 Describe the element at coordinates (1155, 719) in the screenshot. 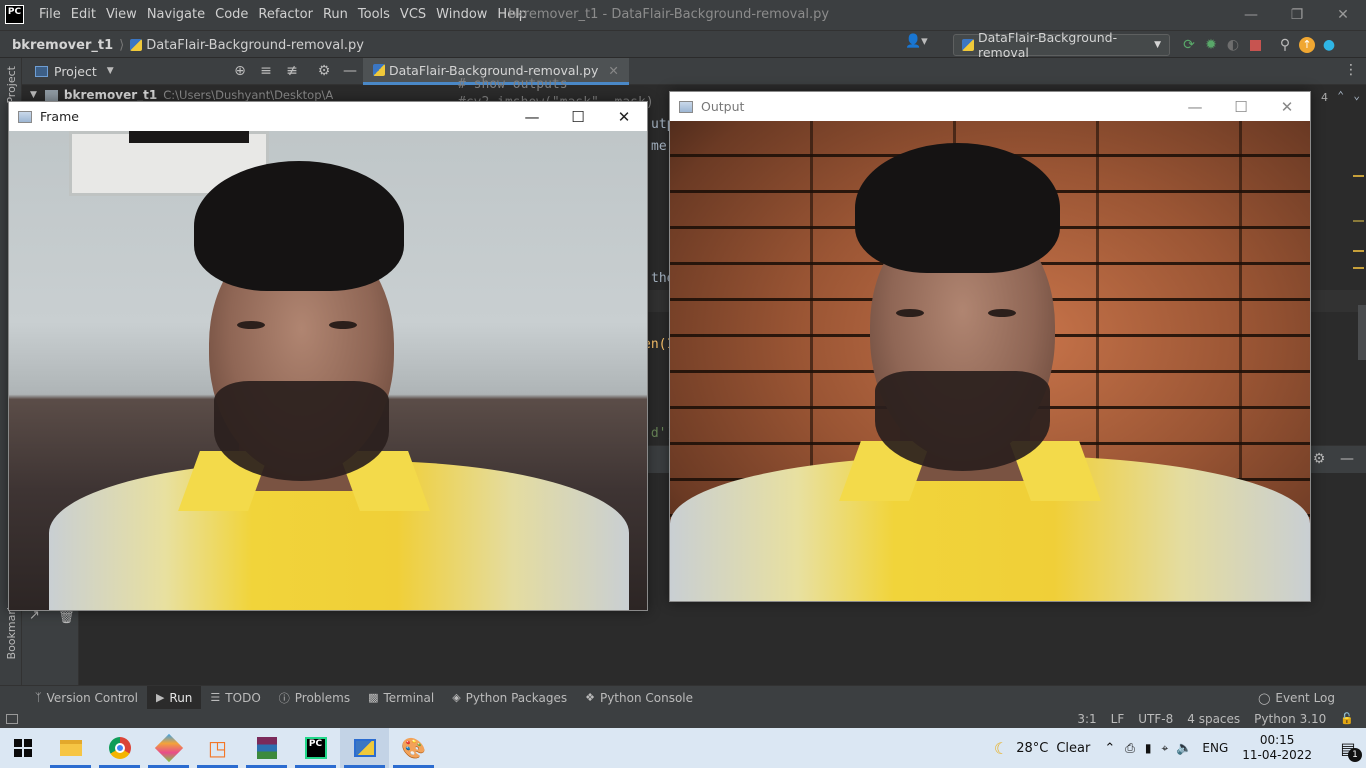

I see `file-encoding: UTF-8` at that location.